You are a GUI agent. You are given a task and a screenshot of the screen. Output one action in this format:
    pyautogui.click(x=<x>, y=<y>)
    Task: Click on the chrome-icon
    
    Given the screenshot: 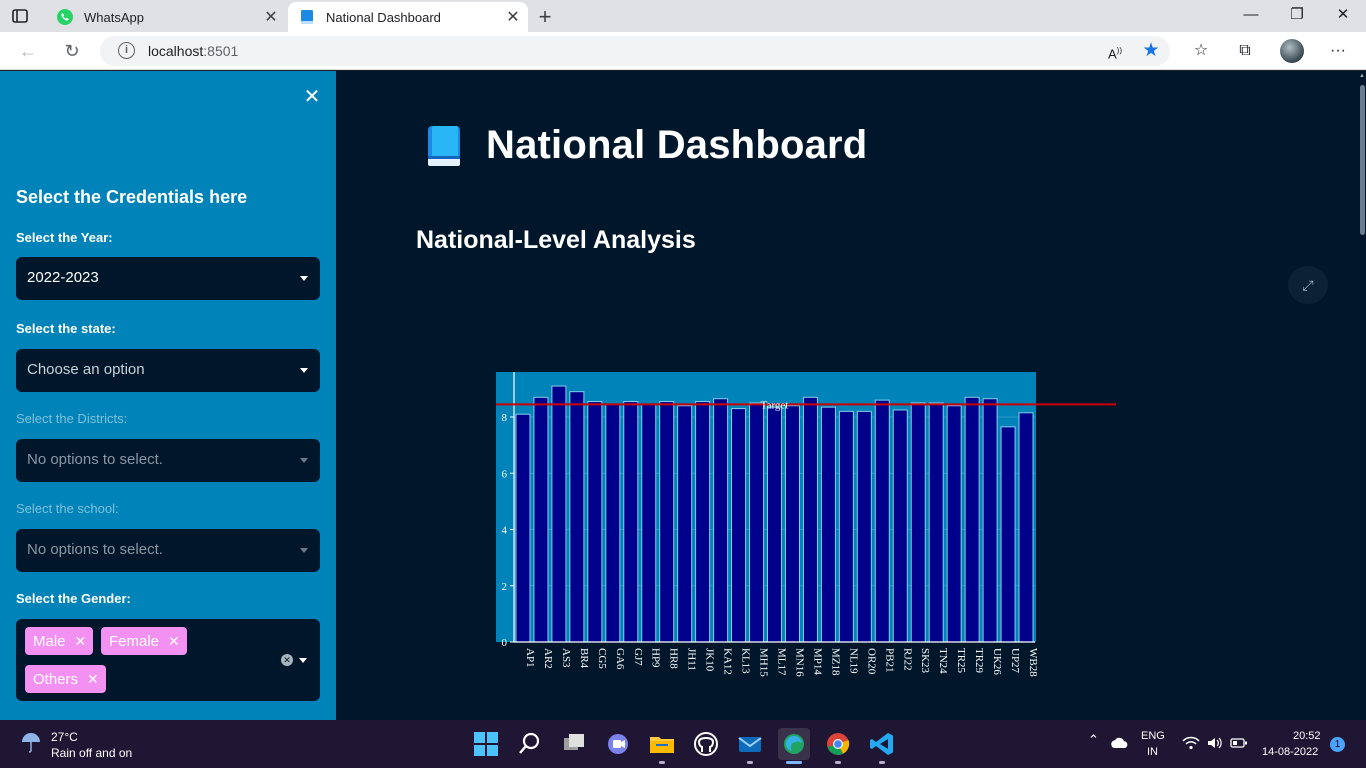 What is the action you would take?
    pyautogui.click(x=838, y=744)
    